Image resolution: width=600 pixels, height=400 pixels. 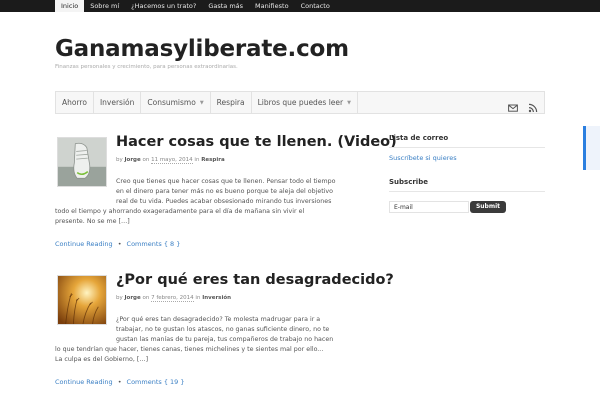 What do you see at coordinates (70, 6) in the screenshot?
I see `topnav-inicio: Inicio` at bounding box center [70, 6].